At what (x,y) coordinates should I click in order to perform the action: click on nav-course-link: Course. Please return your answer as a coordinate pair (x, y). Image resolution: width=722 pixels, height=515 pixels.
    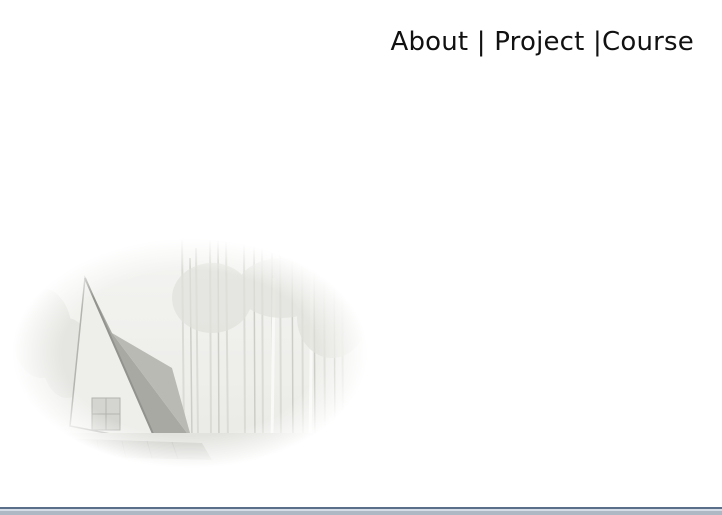
    Looking at the image, I should click on (648, 42).